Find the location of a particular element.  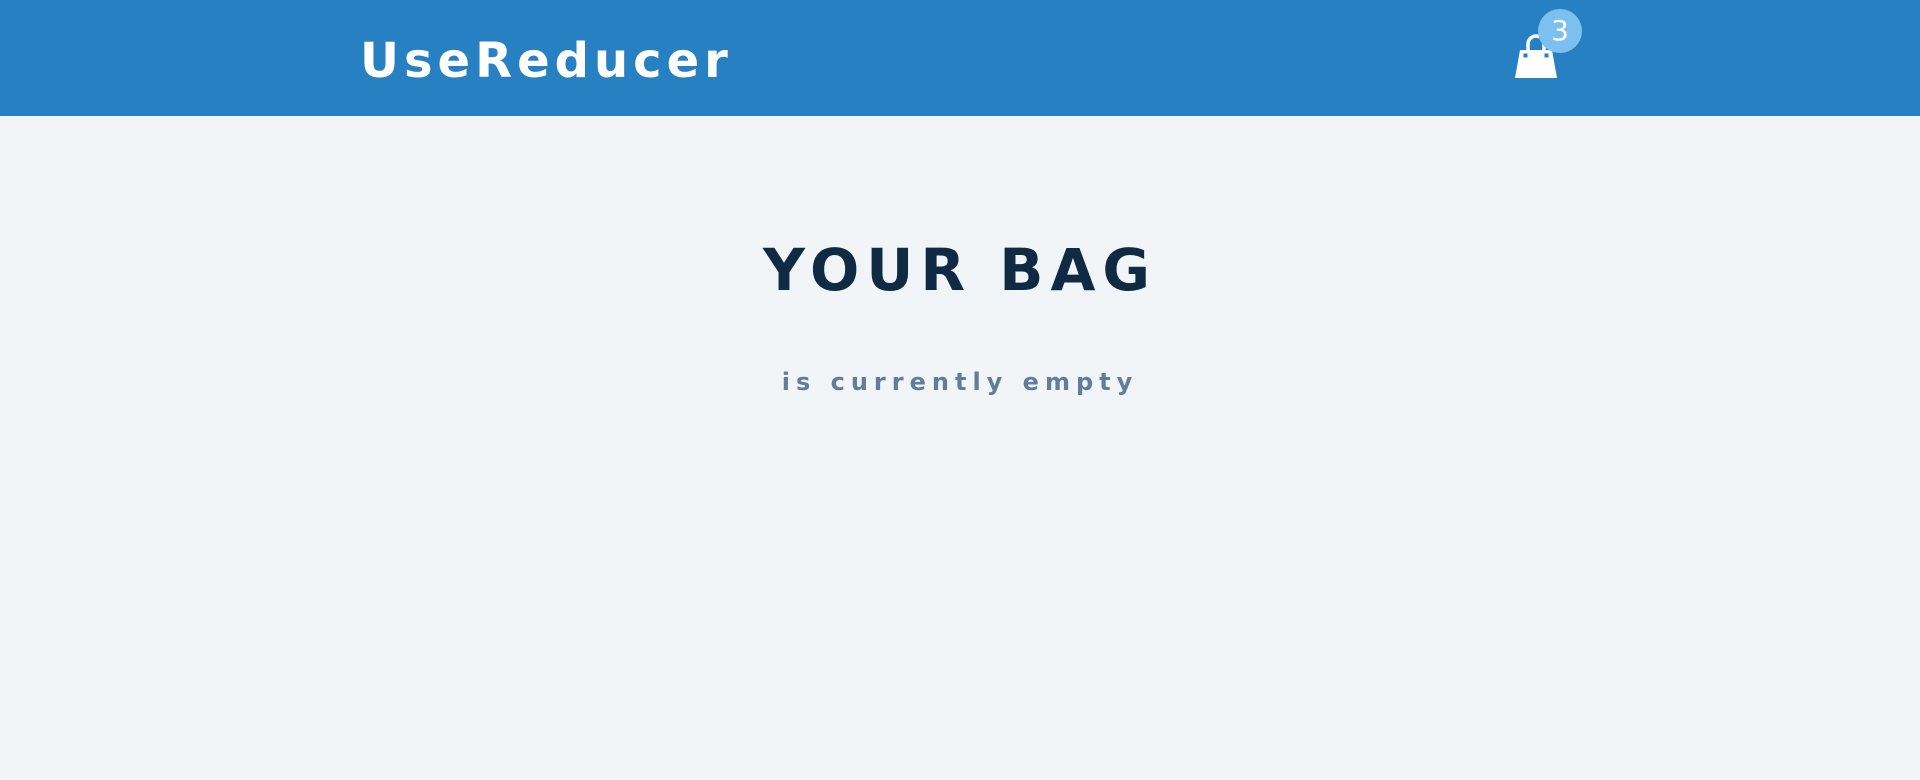

navbar: UseReducer 3 is located at coordinates (960, 58).